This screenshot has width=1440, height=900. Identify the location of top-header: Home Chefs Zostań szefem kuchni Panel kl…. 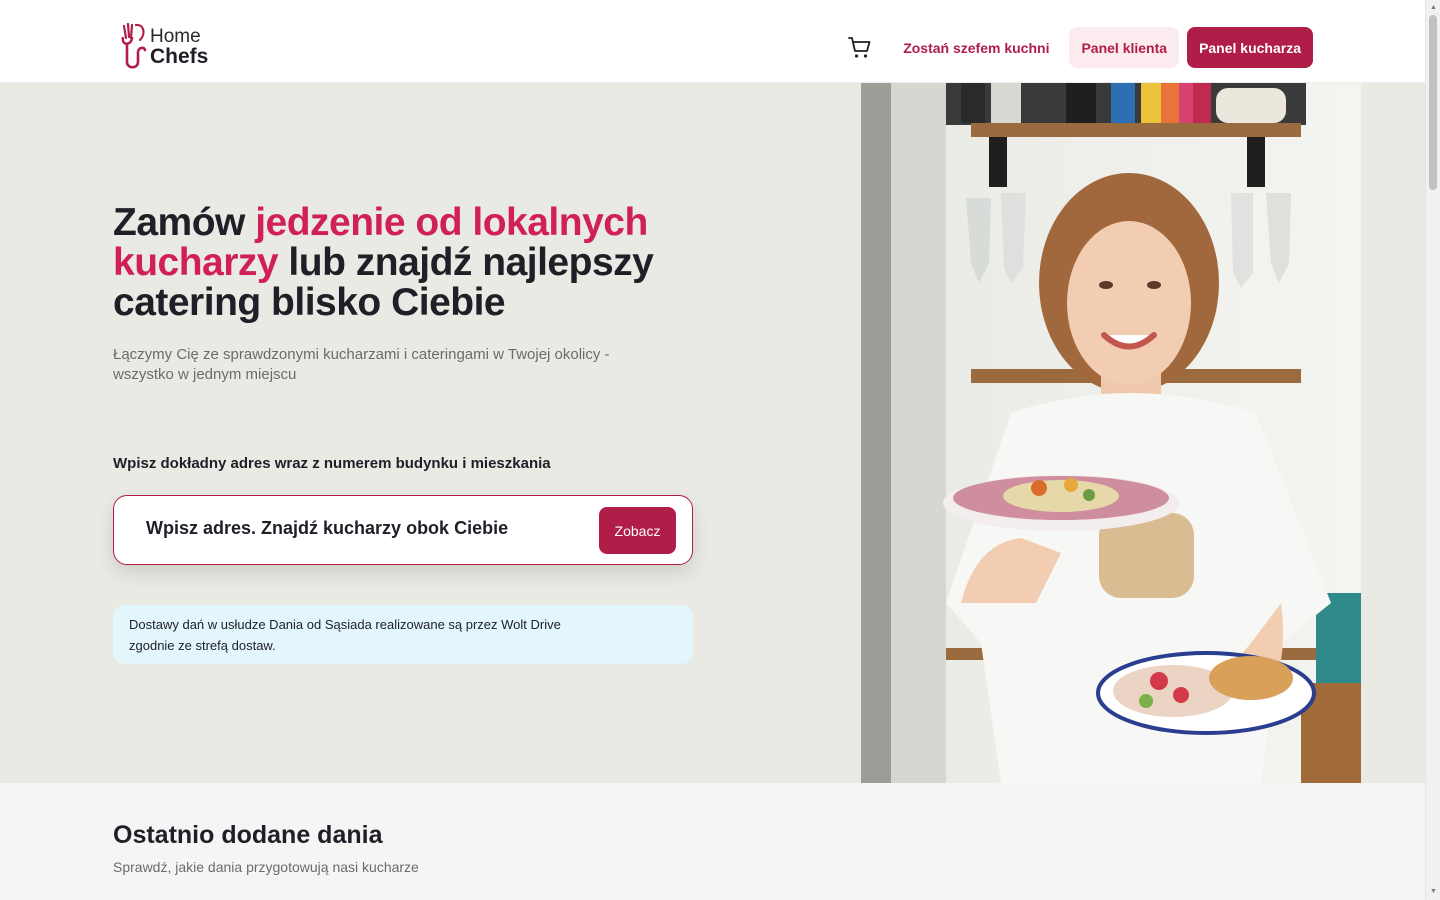
(712, 41).